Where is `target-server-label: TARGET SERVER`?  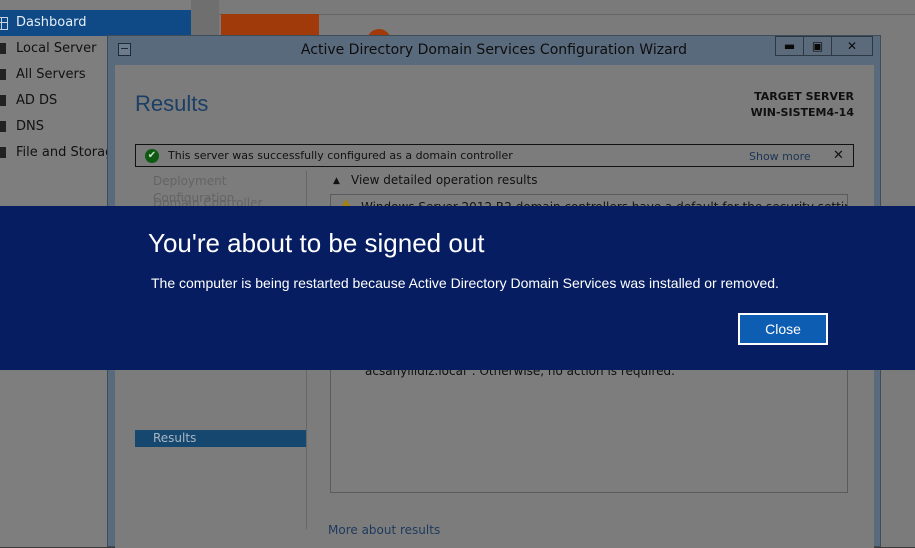
target-server-label: TARGET SERVER is located at coordinates (804, 96).